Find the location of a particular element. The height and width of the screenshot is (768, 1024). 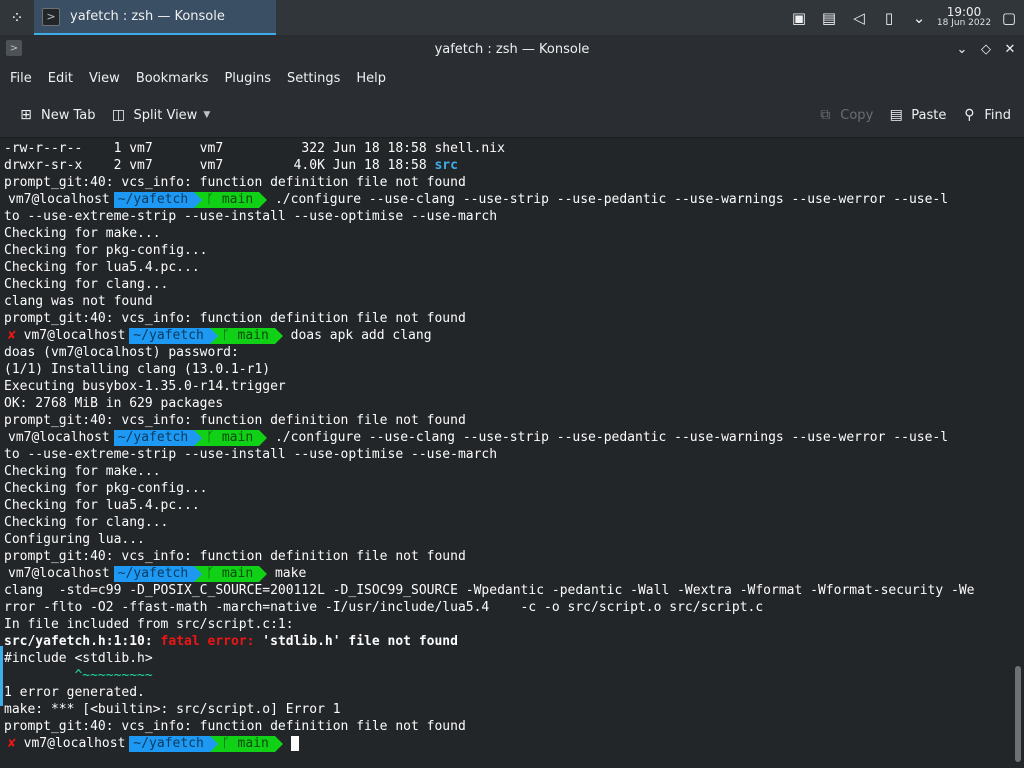

command: make is located at coordinates (290, 573).